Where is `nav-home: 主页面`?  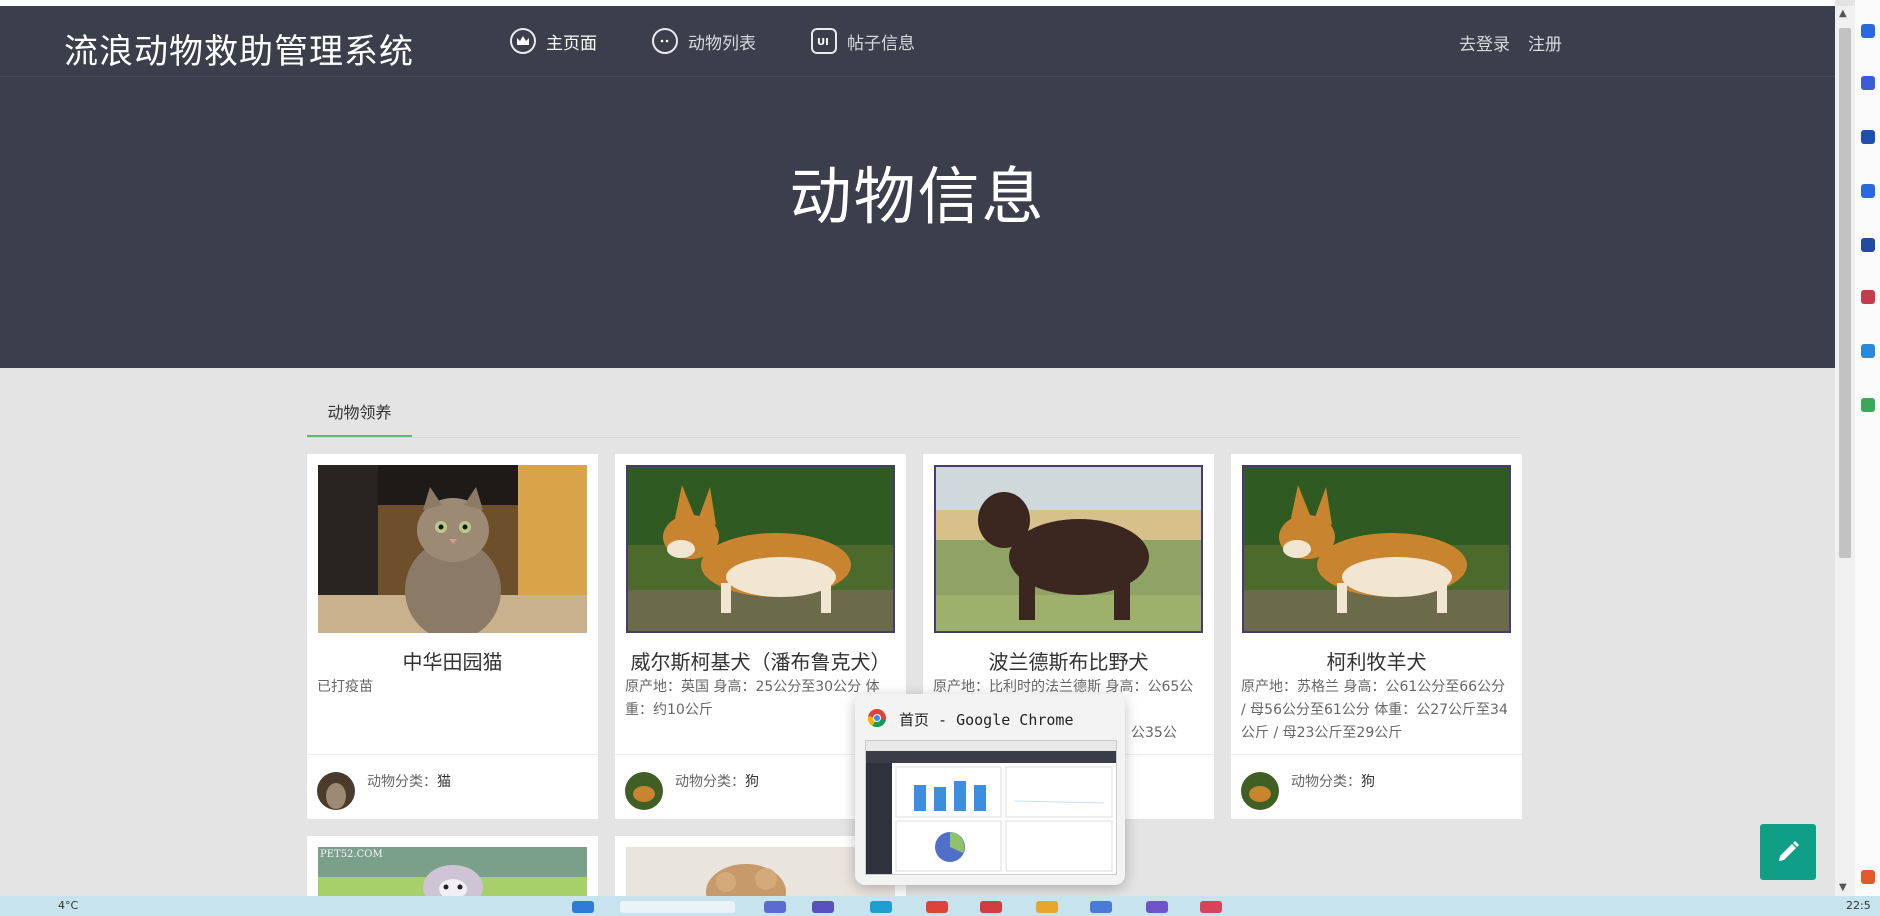 nav-home: 主页面 is located at coordinates (553, 41).